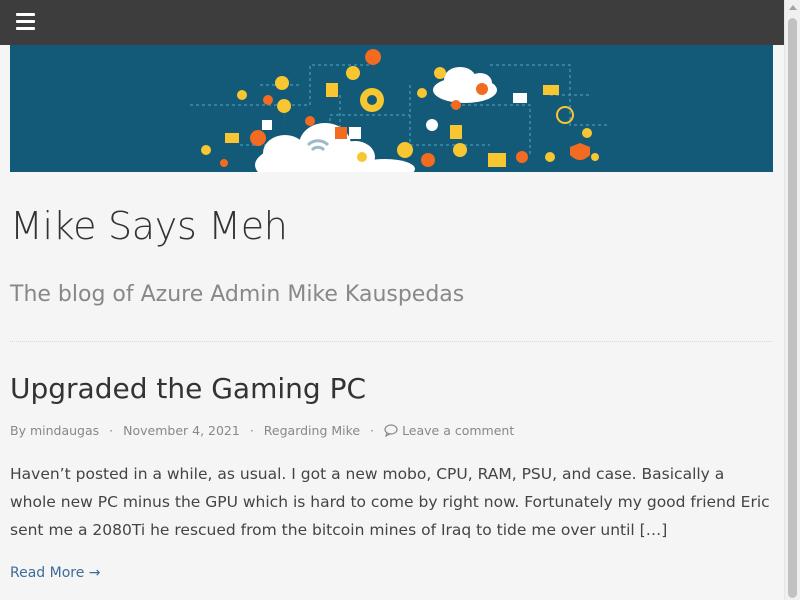 This screenshot has width=800, height=600. What do you see at coordinates (25, 21) in the screenshot?
I see `hamburger-menu-icon` at bounding box center [25, 21].